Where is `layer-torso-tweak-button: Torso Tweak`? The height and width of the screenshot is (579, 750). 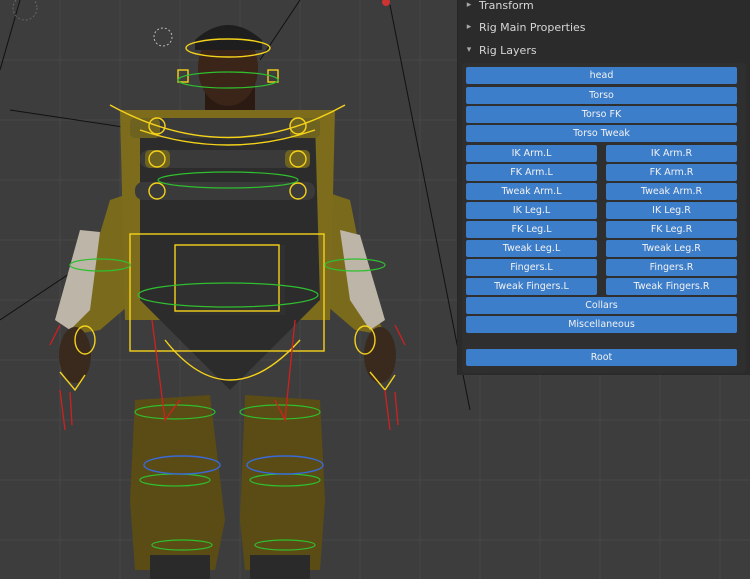 layer-torso-tweak-button: Torso Tweak is located at coordinates (601, 133).